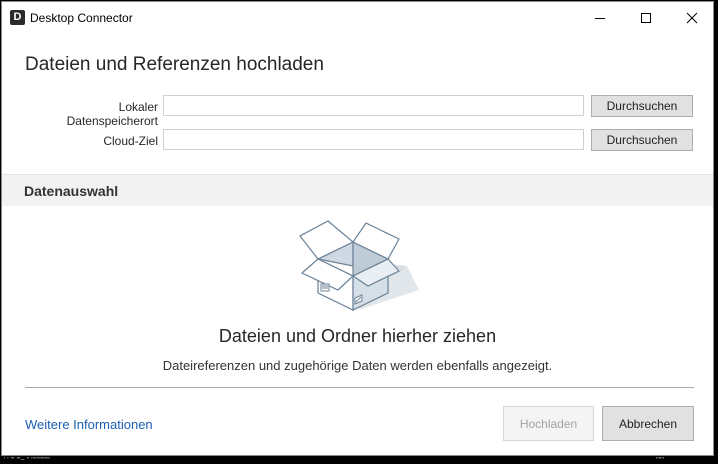 The width and height of the screenshot is (718, 464). Describe the element at coordinates (357, 18) in the screenshot. I see `title-bar: D Desktop Connector` at that location.